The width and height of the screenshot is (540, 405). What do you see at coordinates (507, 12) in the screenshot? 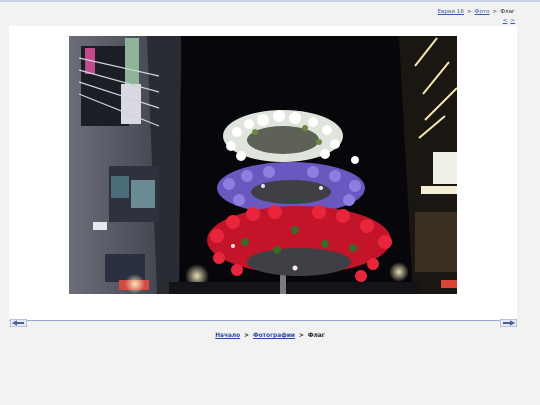
I see `breadcrumb-top-current: Флаг` at bounding box center [507, 12].